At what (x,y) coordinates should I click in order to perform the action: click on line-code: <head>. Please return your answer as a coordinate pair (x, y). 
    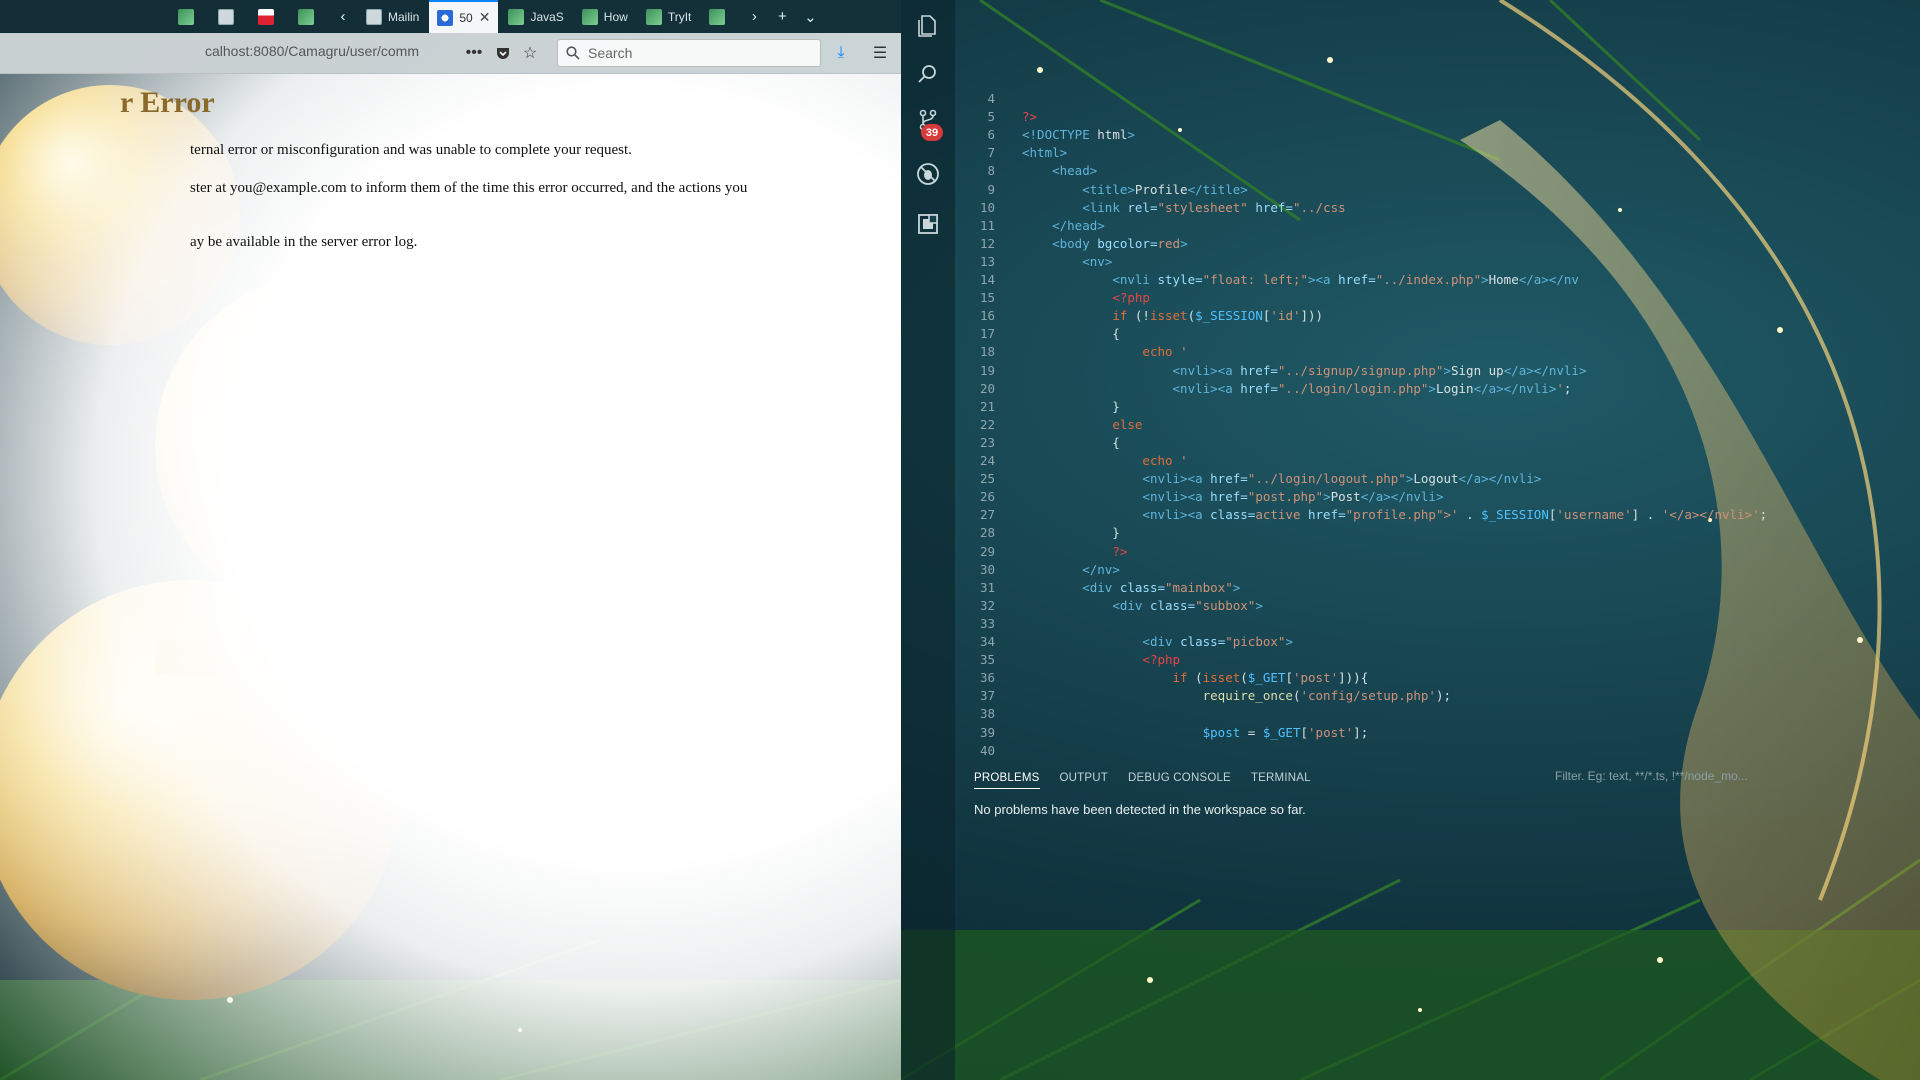
    Looking at the image, I should click on (1059, 171).